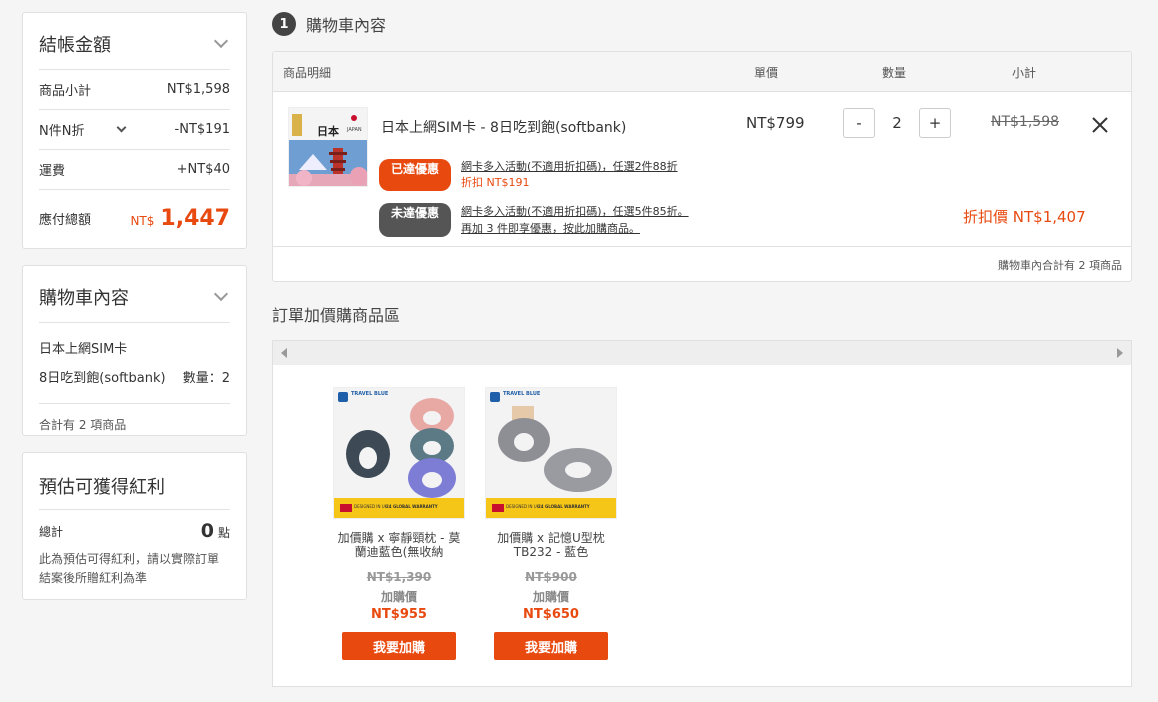 This screenshot has height=702, width=1158. Describe the element at coordinates (51, 531) in the screenshot. I see `rewards-total-label: 總計` at that location.